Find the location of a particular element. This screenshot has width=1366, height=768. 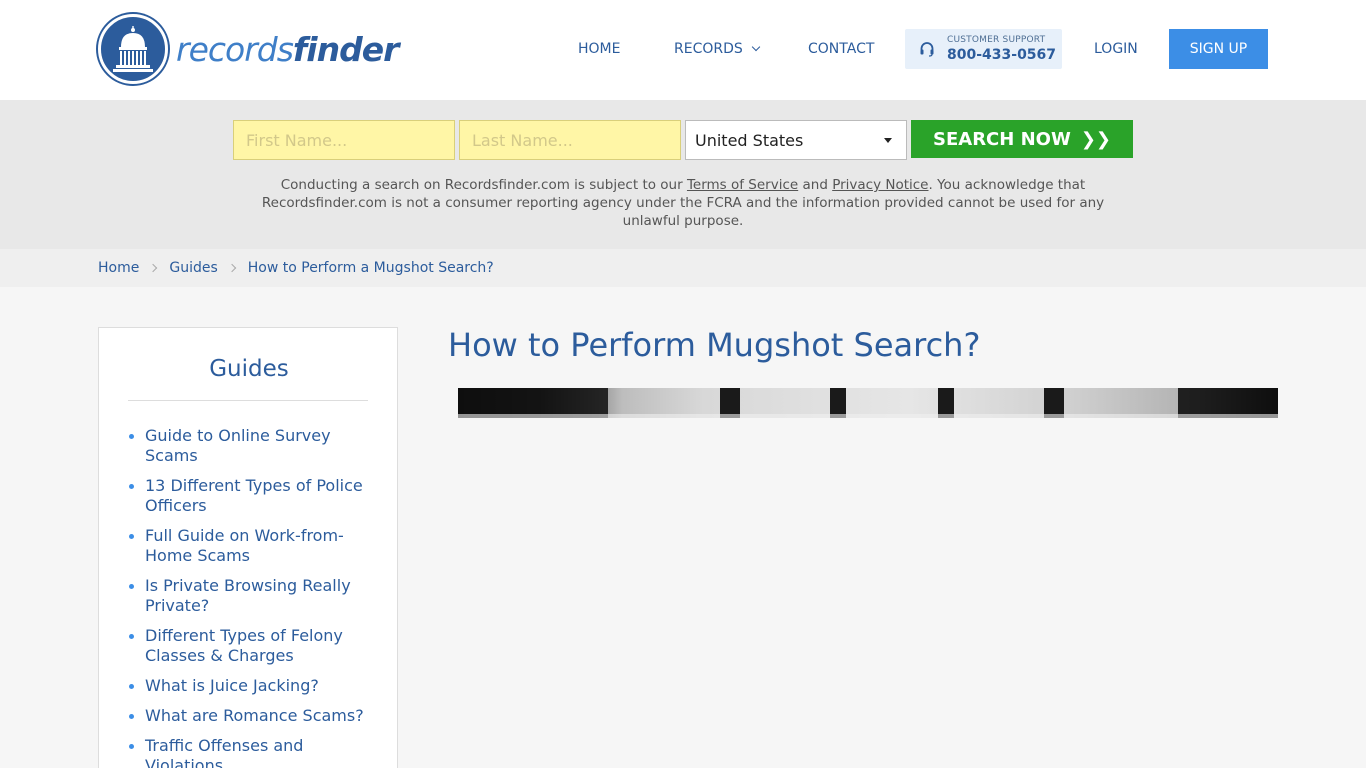

nav-records: RECORDS is located at coordinates (717, 49).